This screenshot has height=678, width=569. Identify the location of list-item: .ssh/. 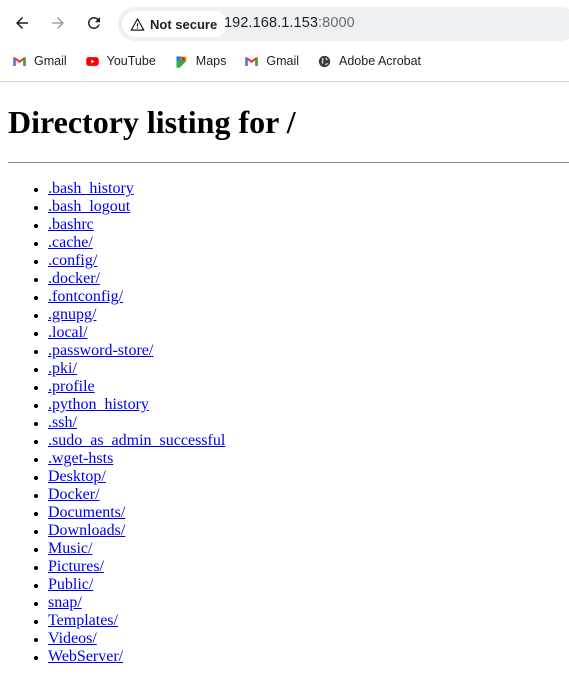
(308, 423).